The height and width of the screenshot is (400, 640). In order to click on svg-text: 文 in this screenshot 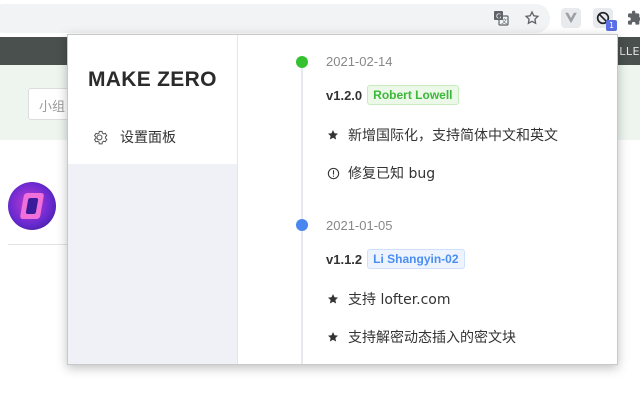, I will do `click(504, 22)`.